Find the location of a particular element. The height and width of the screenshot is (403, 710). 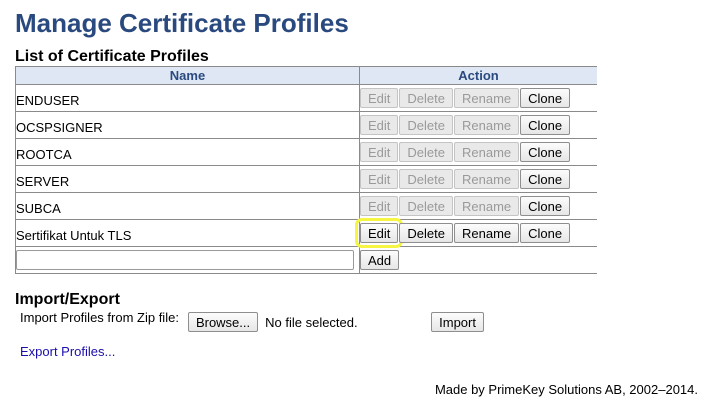

profile-name-cell: SUBCA is located at coordinates (187, 206).